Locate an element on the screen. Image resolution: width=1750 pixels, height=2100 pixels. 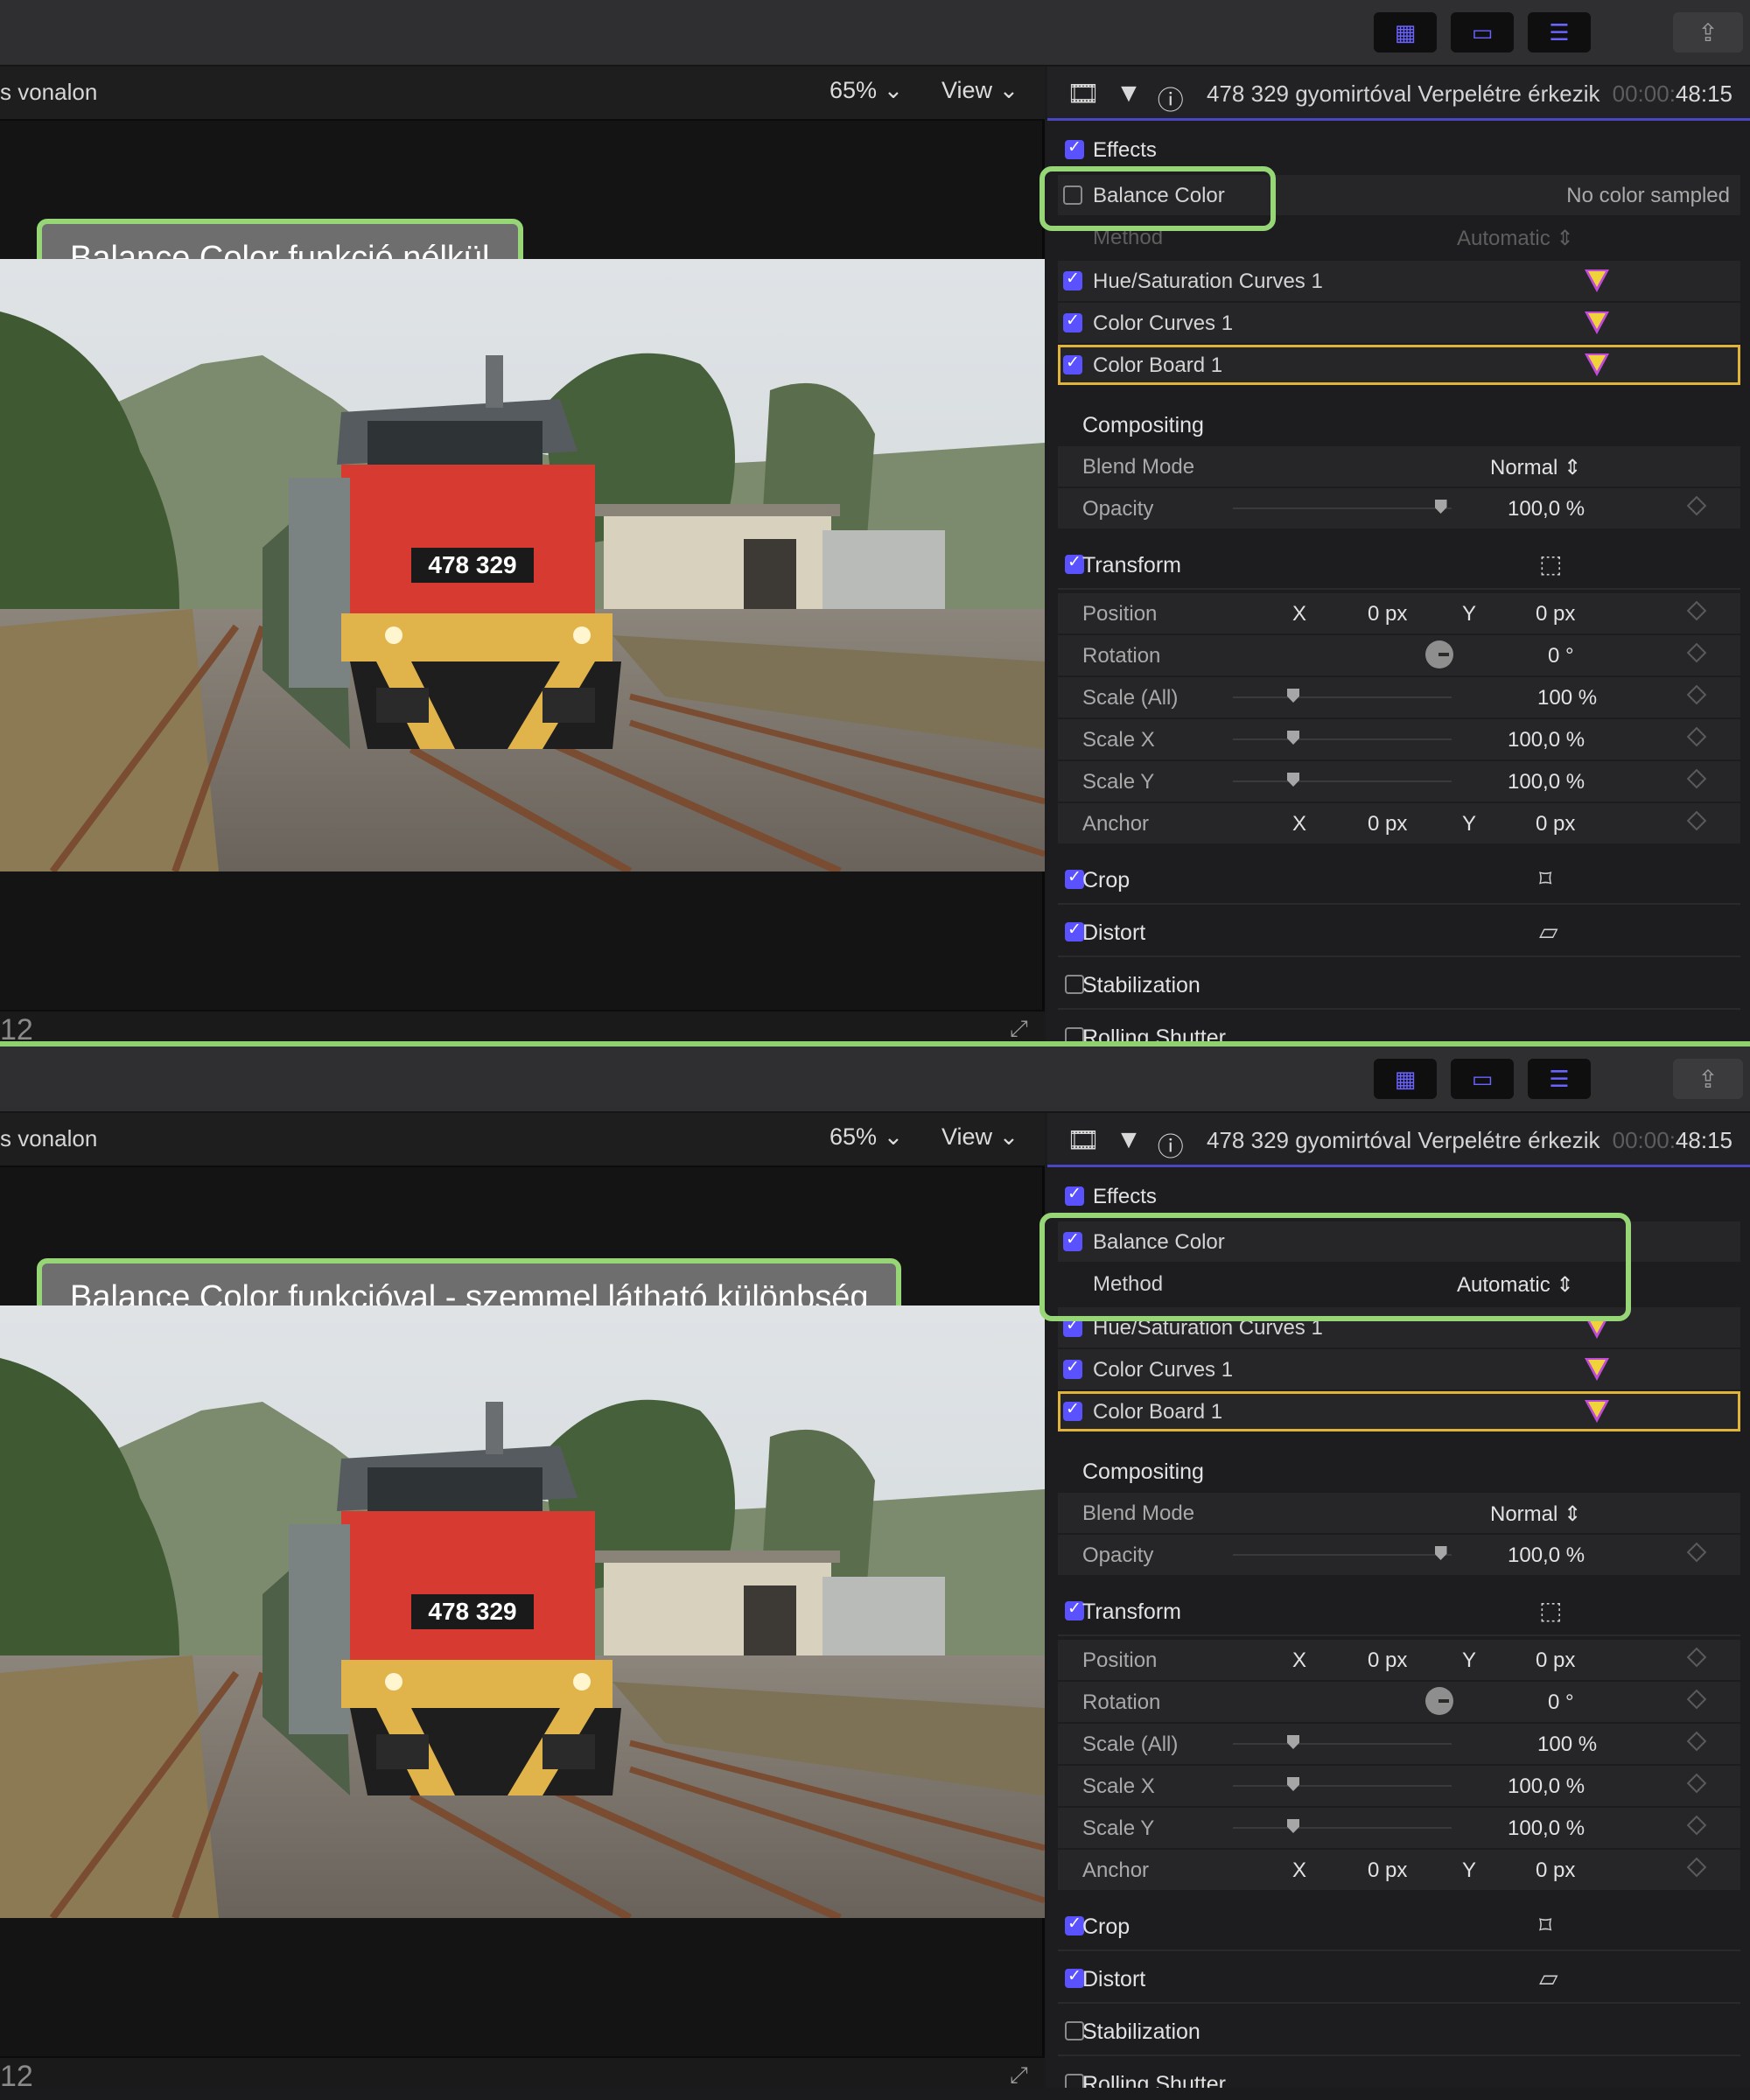
transform-checkbox is located at coordinates (1074, 1609).